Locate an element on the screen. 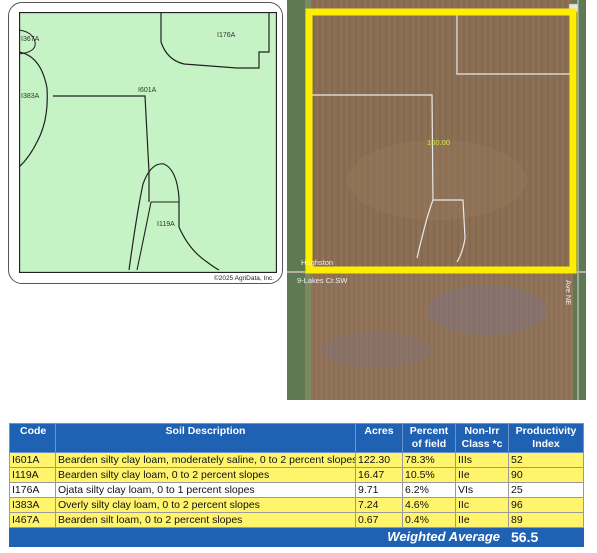 The image size is (597, 553). cell-pi: 96 is located at coordinates (546, 505).